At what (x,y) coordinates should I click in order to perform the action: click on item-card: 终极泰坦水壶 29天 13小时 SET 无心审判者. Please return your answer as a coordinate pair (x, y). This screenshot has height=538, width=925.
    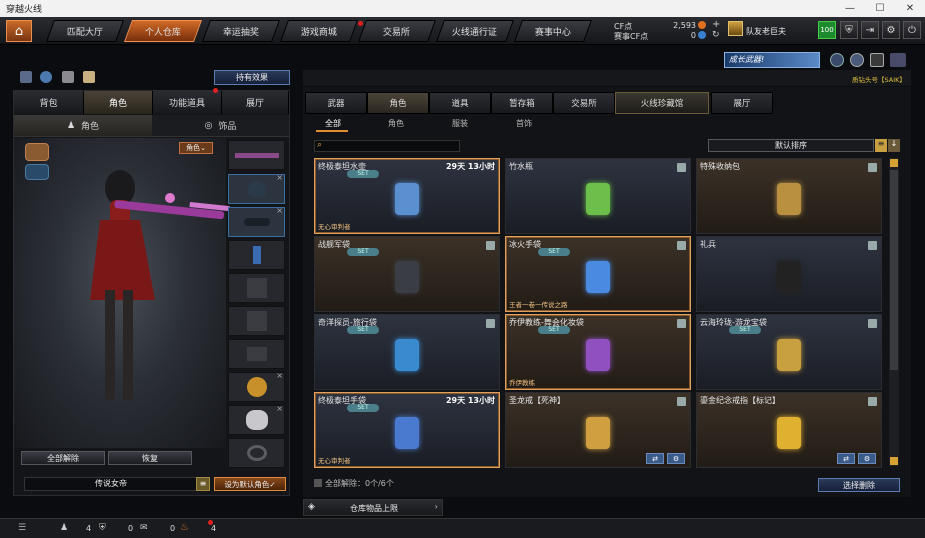
    Looking at the image, I should click on (407, 196).